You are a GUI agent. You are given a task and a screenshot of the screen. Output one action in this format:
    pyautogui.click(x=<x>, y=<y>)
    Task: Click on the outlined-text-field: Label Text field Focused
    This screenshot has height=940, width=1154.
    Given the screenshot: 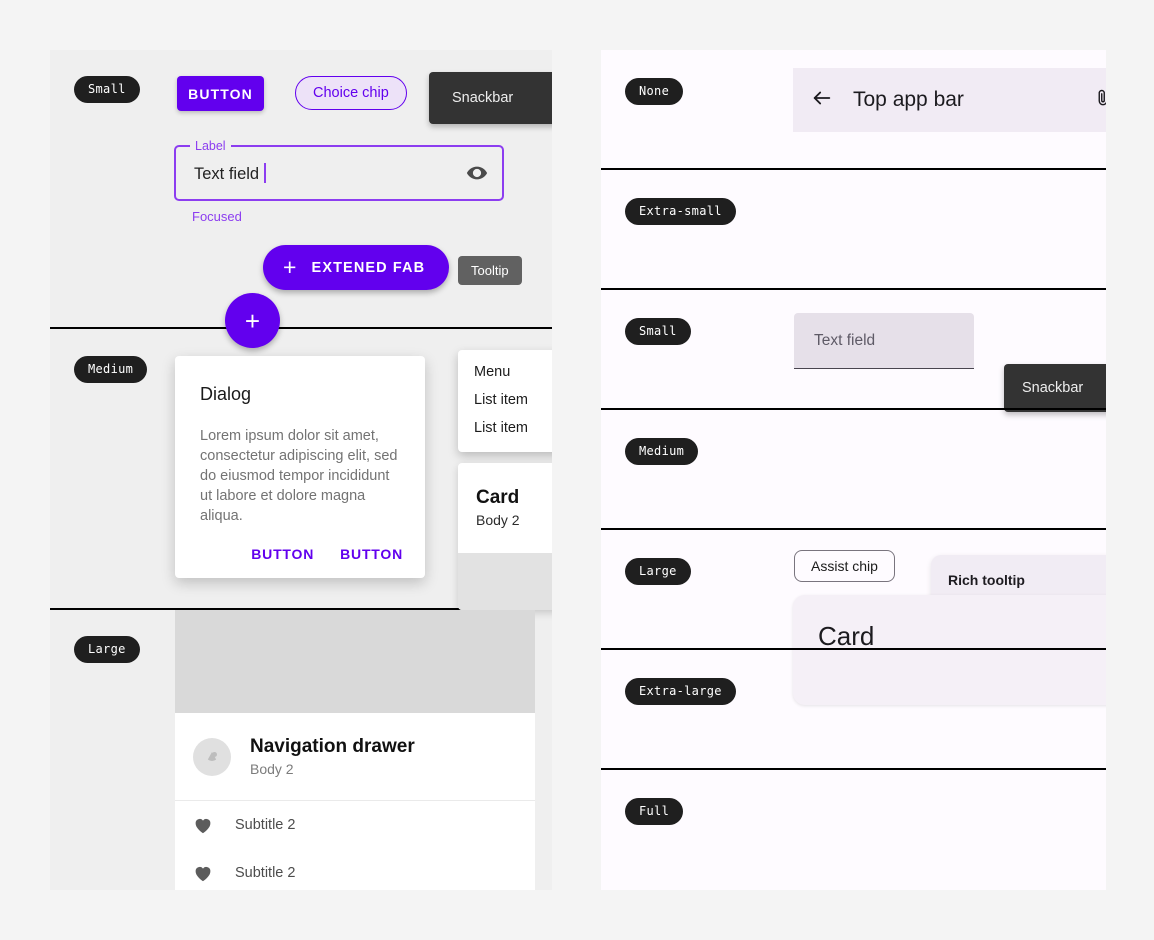 What is the action you would take?
    pyautogui.click(x=339, y=181)
    